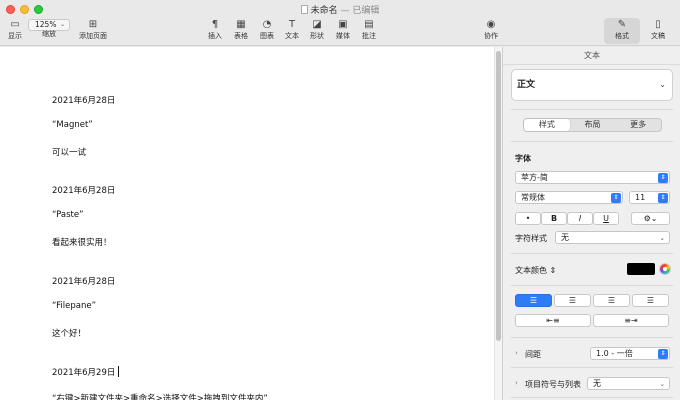  I want to click on spacing-value: 1.0 - 一倍, so click(614, 353).